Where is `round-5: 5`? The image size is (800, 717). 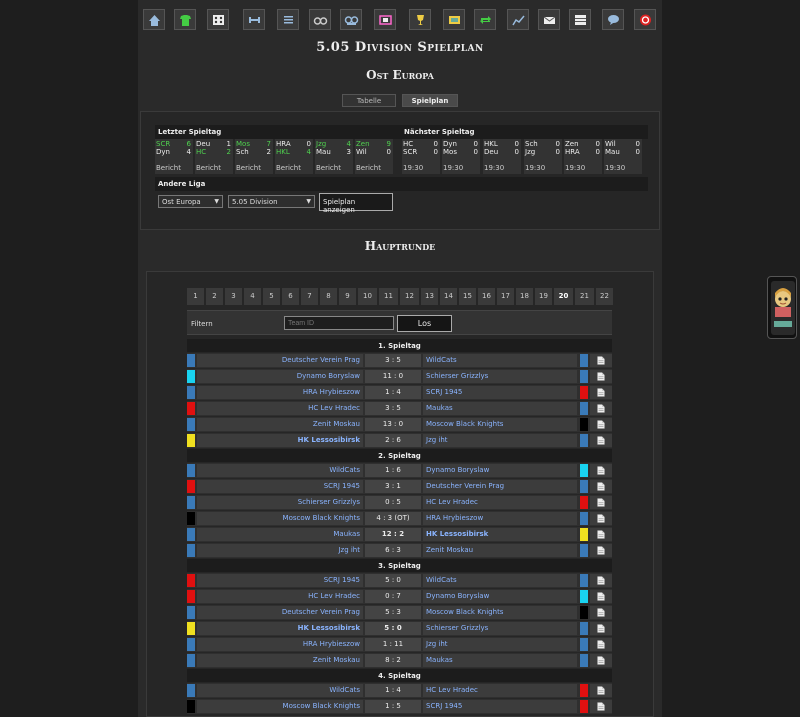 round-5: 5 is located at coordinates (271, 296).